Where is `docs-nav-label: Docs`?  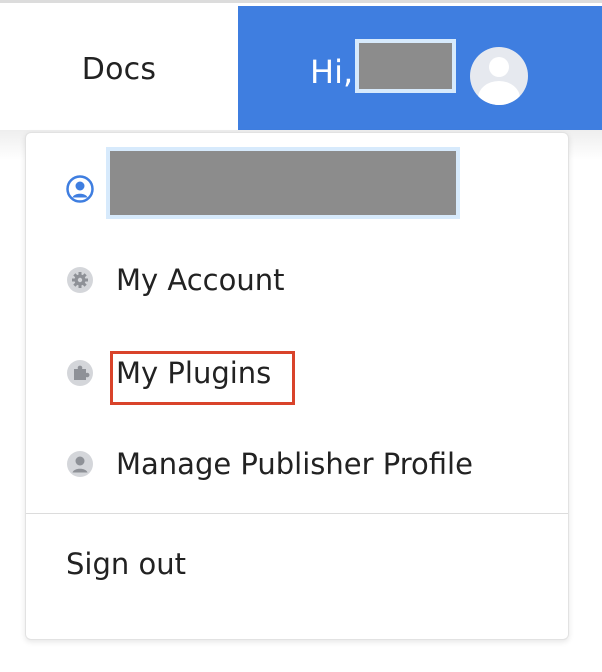 docs-nav-label: Docs is located at coordinates (119, 69).